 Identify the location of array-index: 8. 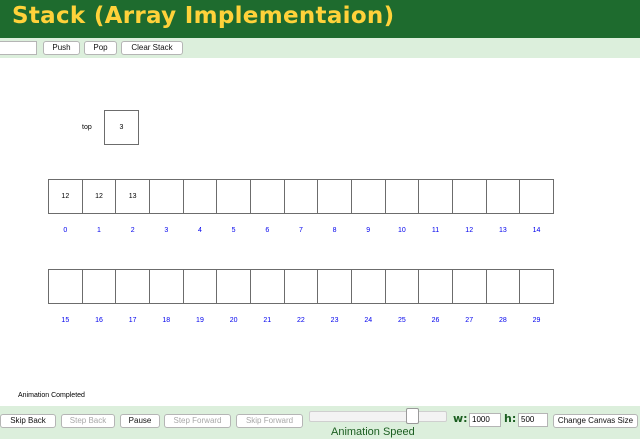
(334, 230).